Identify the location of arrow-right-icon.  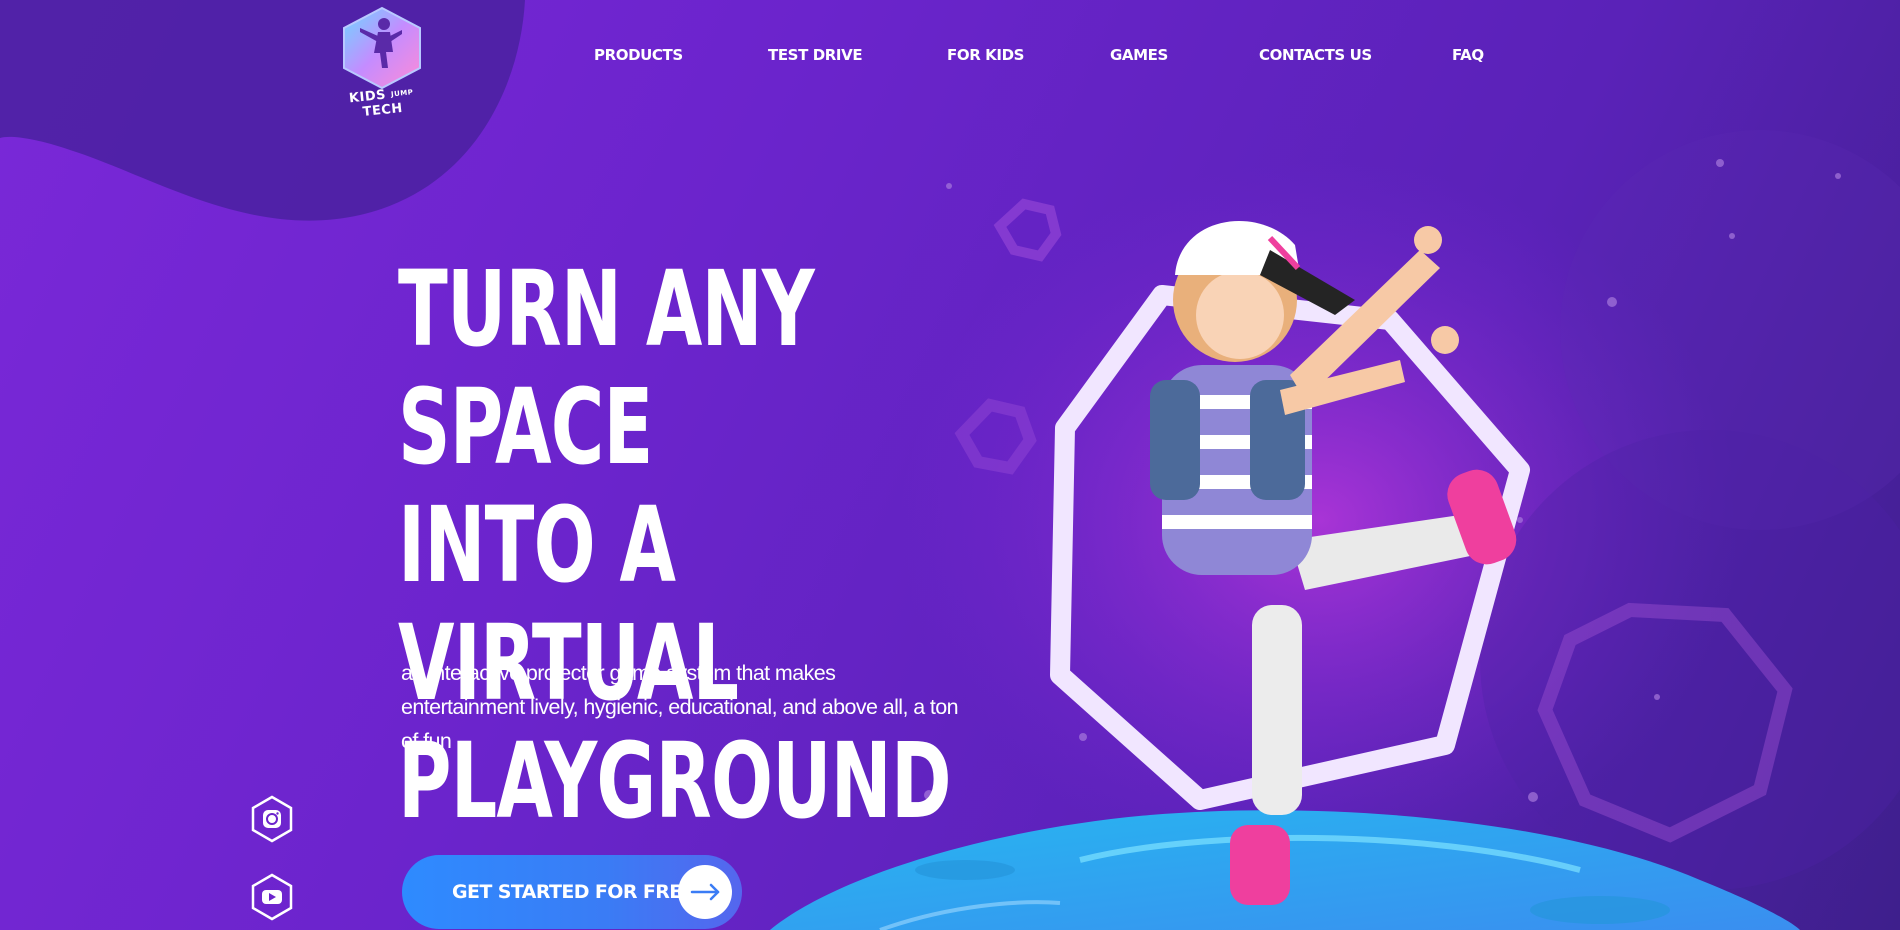
(705, 892).